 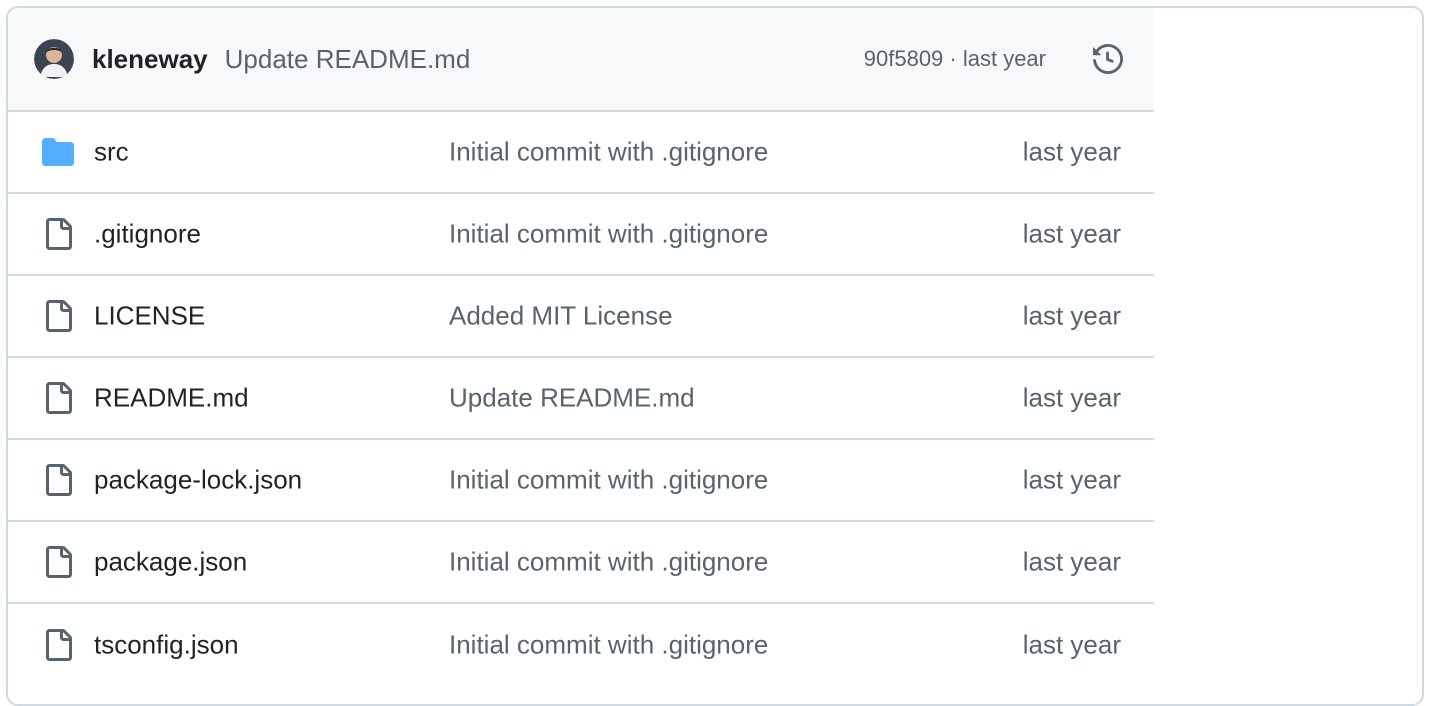 What do you see at coordinates (149, 316) in the screenshot?
I see `file-name-link: LICENSE` at bounding box center [149, 316].